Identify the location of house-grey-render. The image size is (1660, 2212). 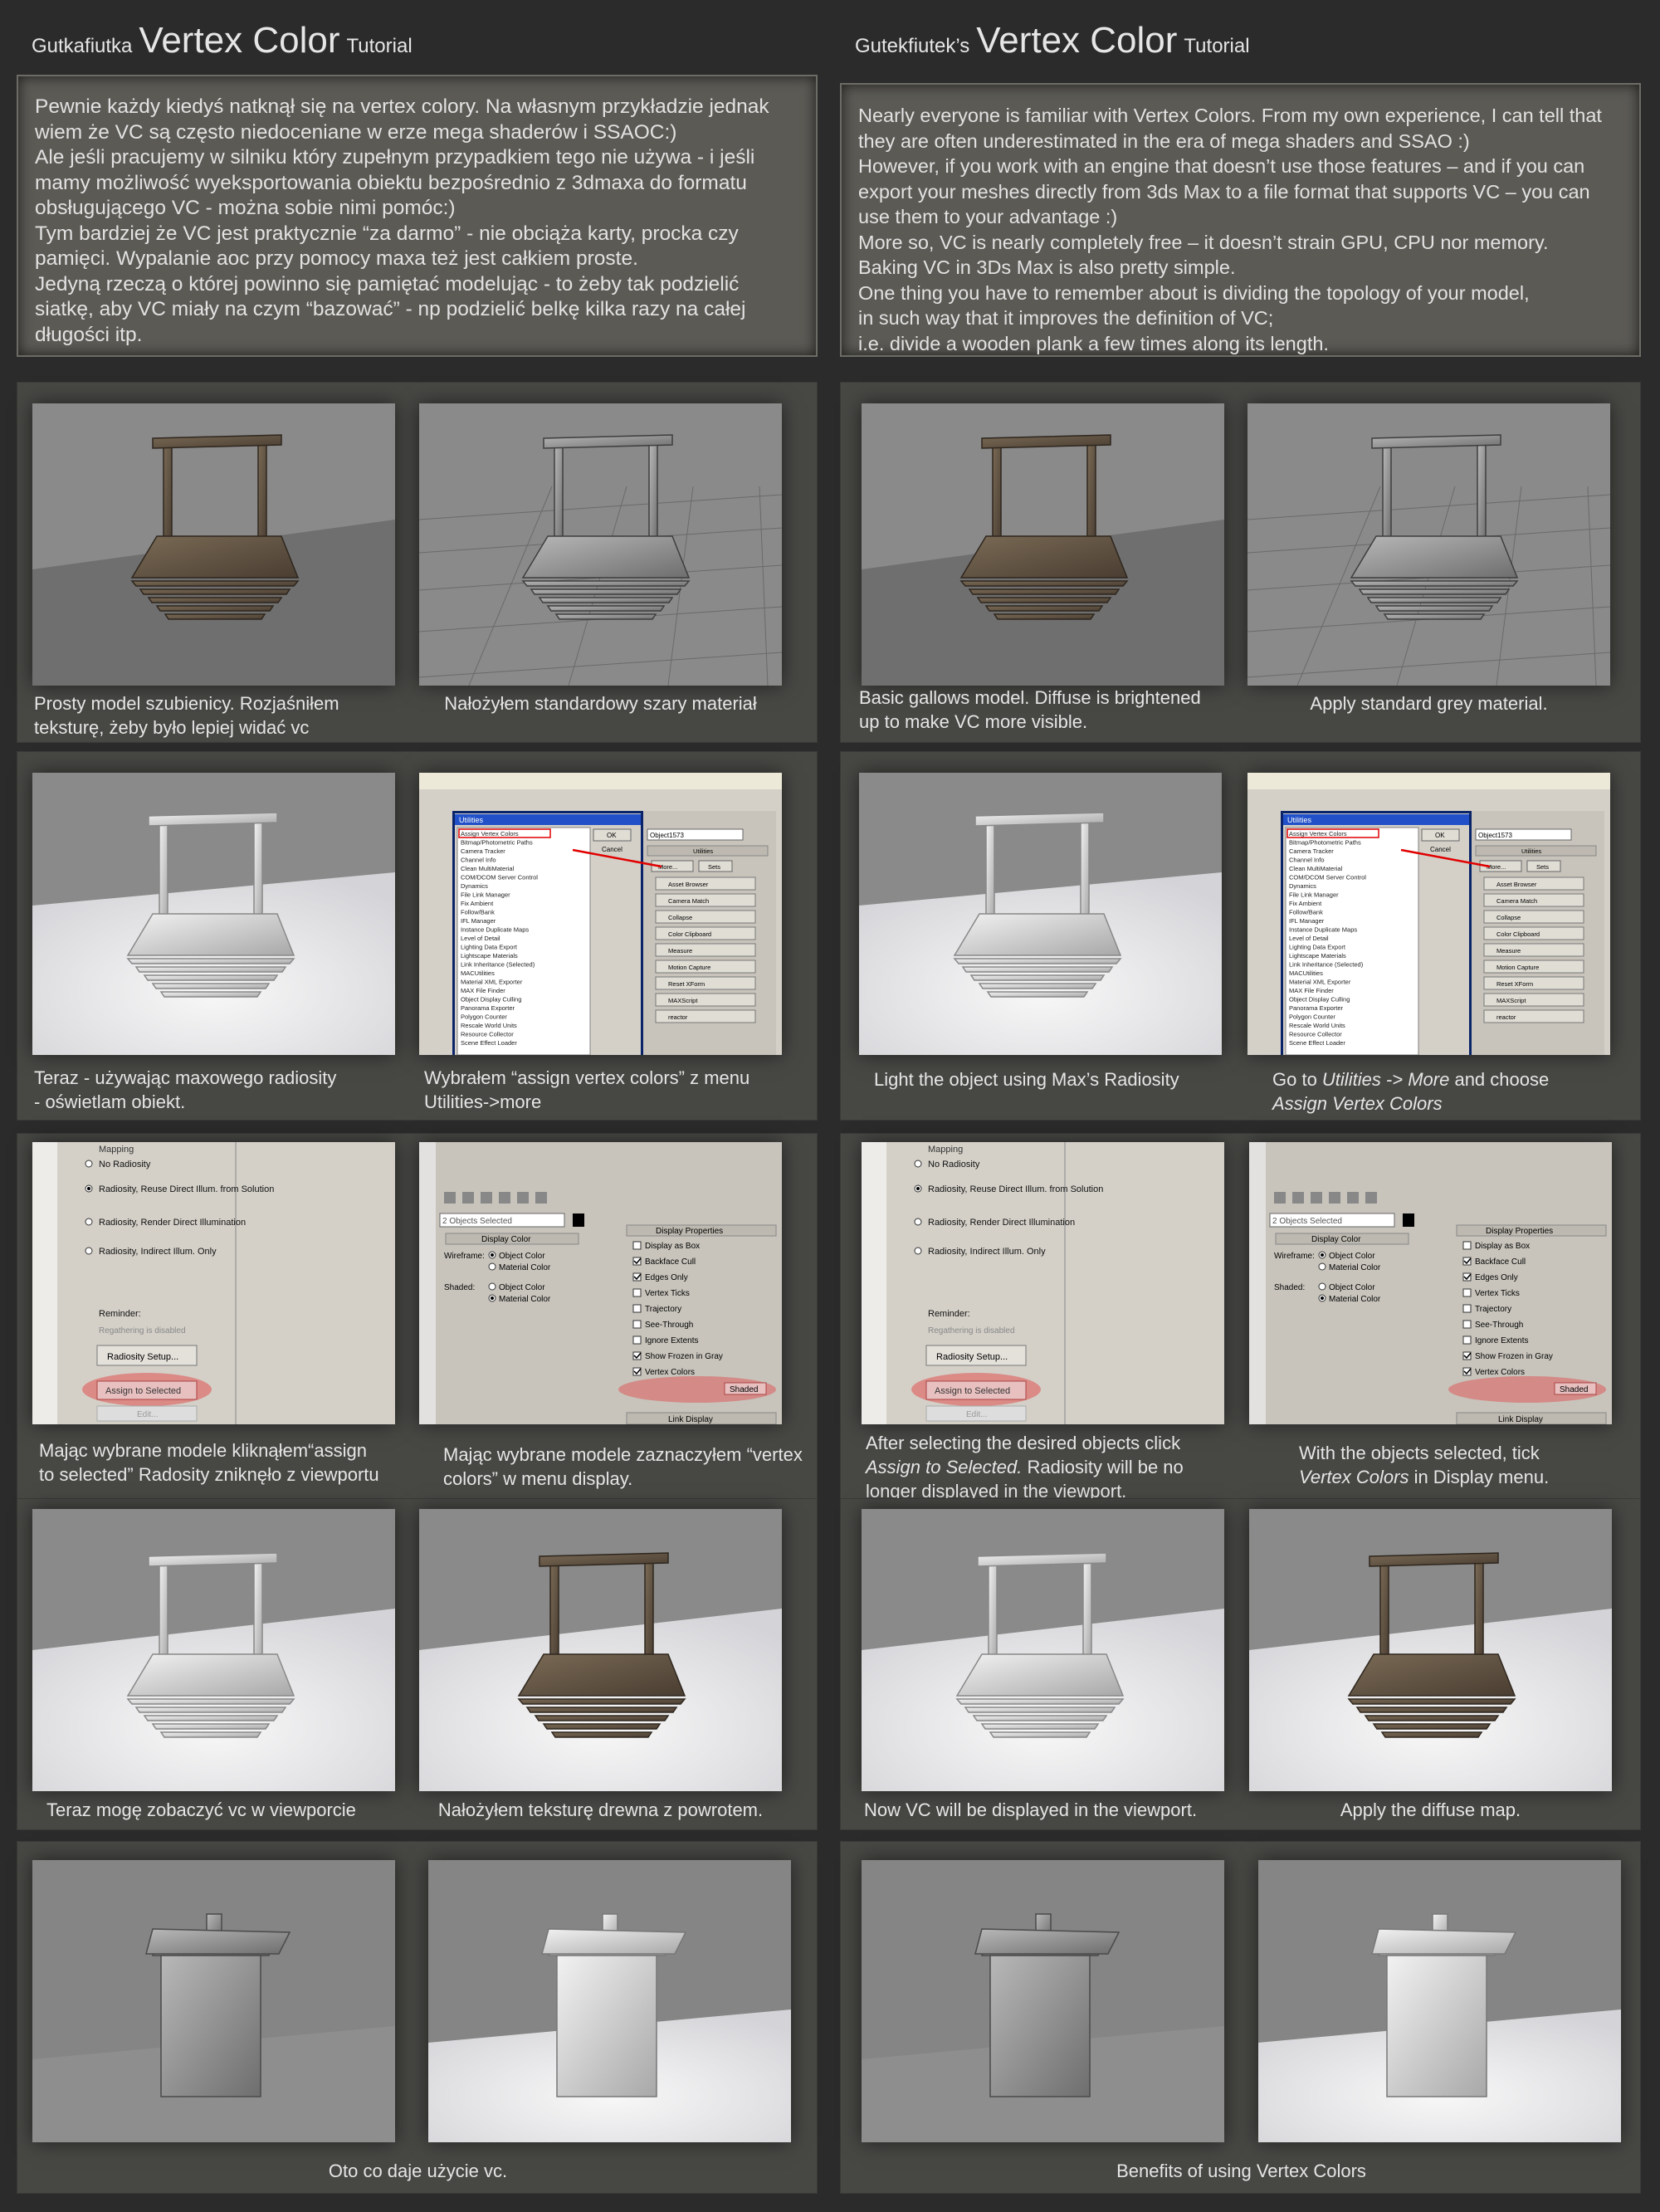
(214, 2001).